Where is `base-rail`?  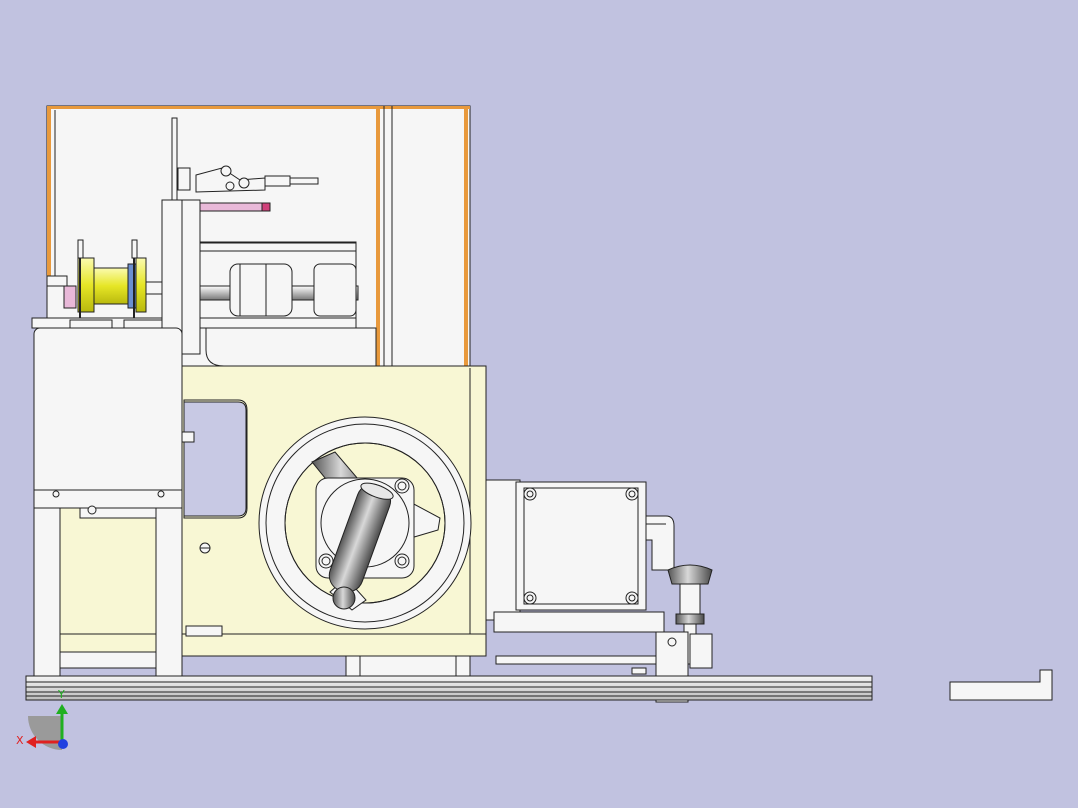 base-rail is located at coordinates (449, 688).